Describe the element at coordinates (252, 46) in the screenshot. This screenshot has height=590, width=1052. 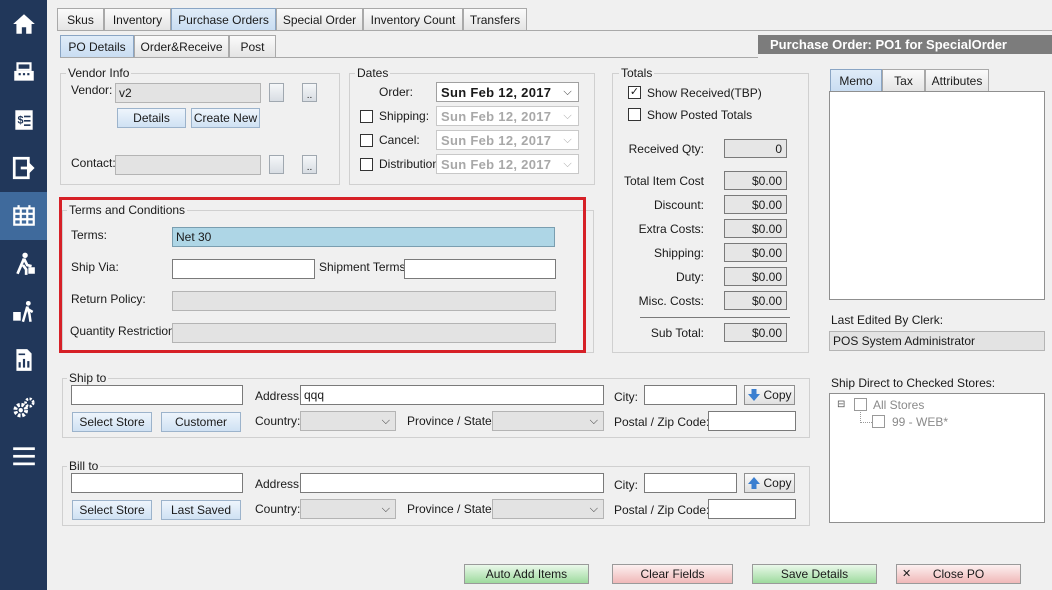
I see `tab-post: Post` at that location.